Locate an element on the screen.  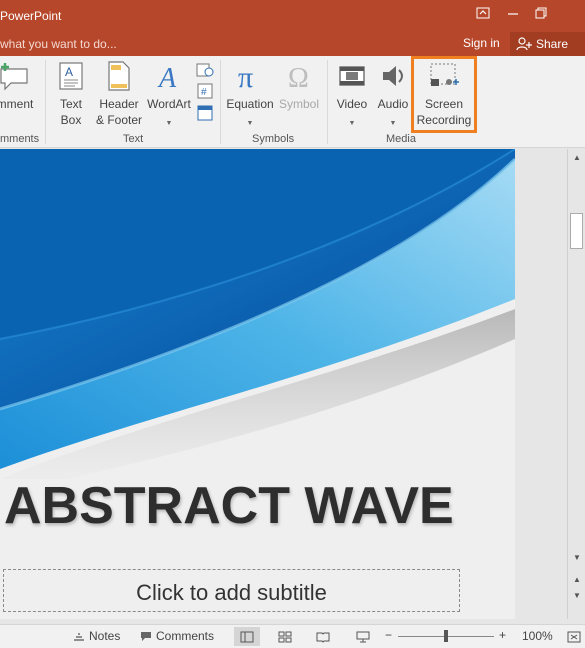
header-footer-label-2: & Footer is located at coordinates (119, 120).